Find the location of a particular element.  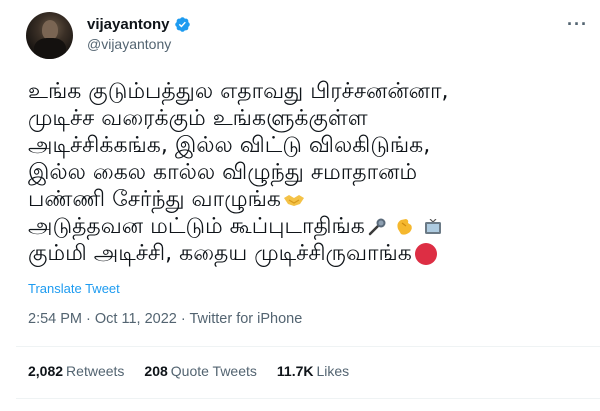

avatar is located at coordinates (49, 35).